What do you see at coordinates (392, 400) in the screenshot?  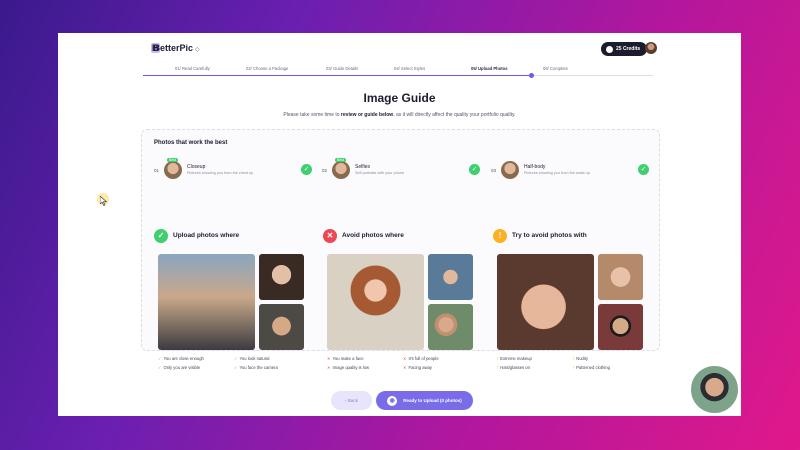 I see `camera-icon: ◉` at bounding box center [392, 400].